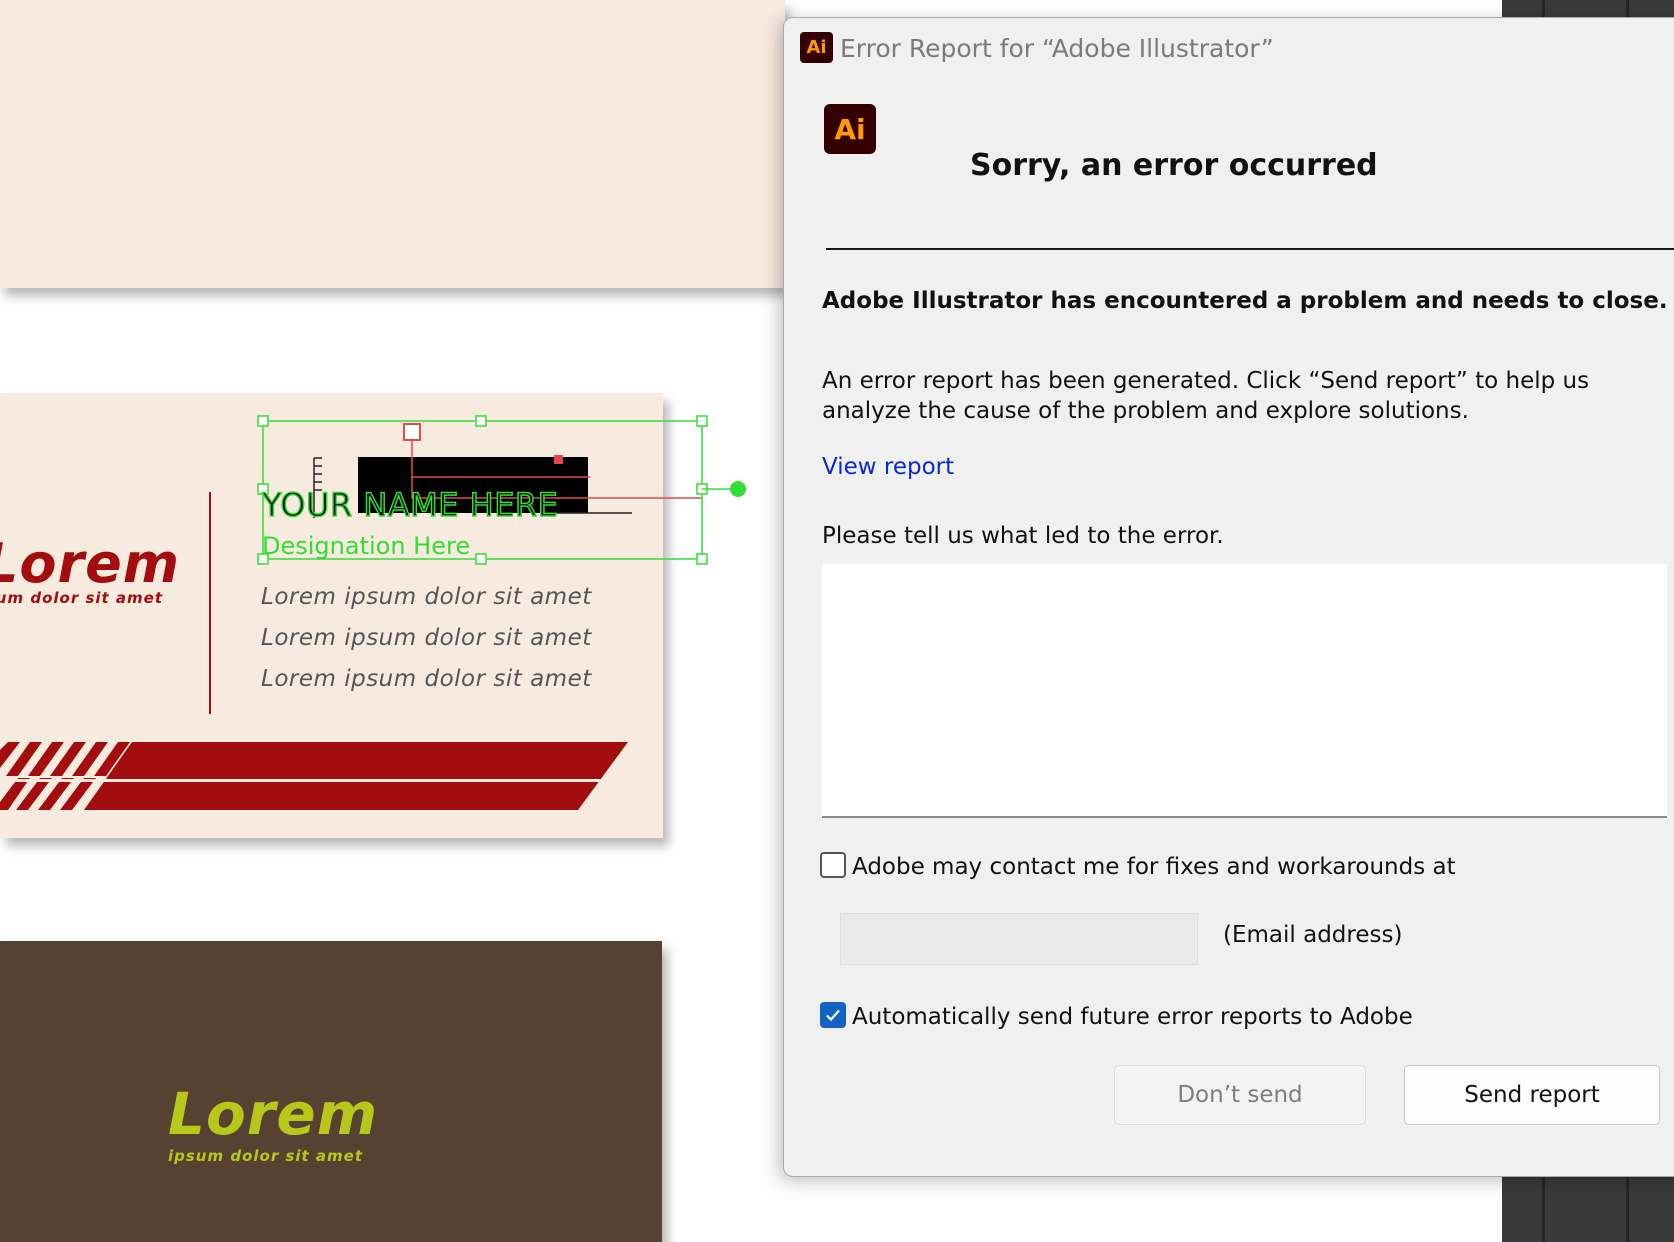  I want to click on dialog-title: Error Report for “Adobe Illustrator”, so click(1057, 48).